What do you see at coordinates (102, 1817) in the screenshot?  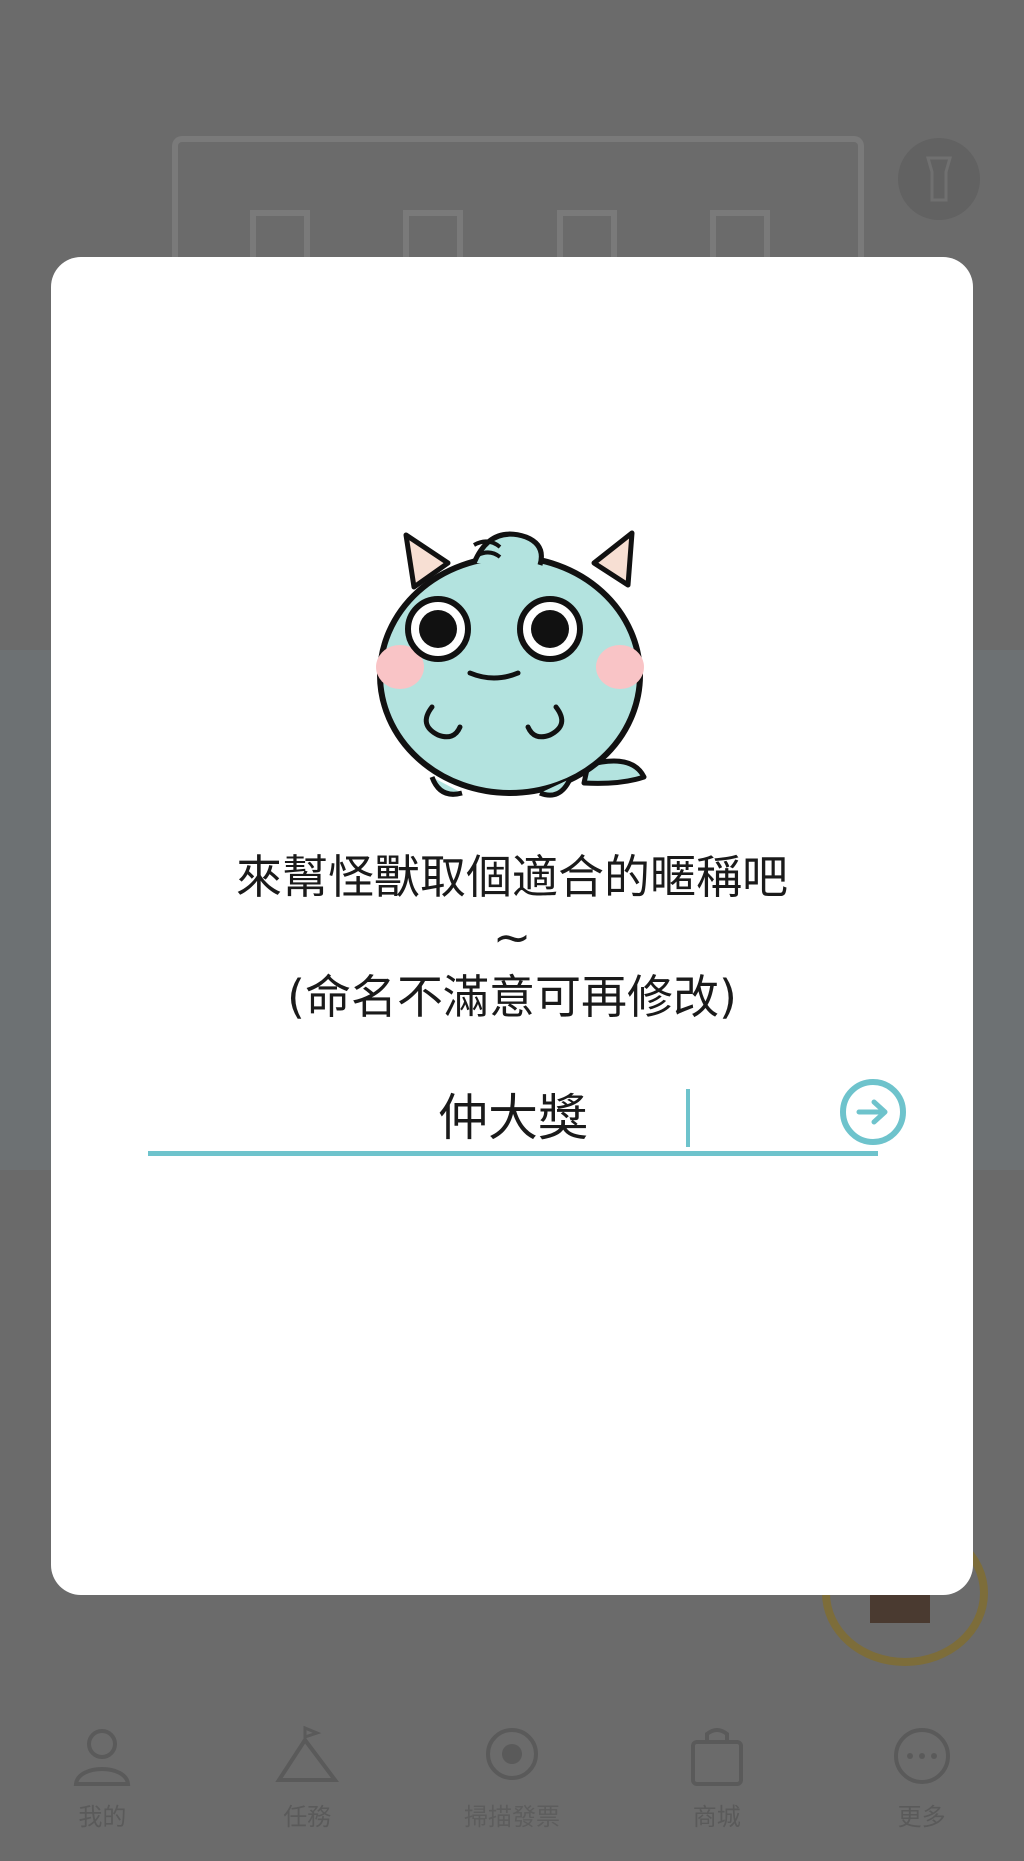 I see `nav-label: 我的` at bounding box center [102, 1817].